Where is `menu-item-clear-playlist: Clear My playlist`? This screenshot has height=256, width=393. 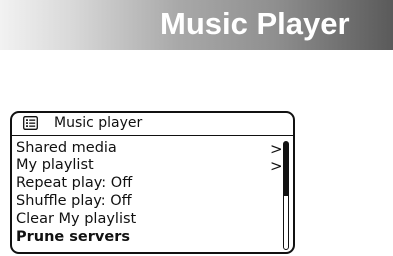
menu-item-clear-playlist: Clear My playlist is located at coordinates (76, 219).